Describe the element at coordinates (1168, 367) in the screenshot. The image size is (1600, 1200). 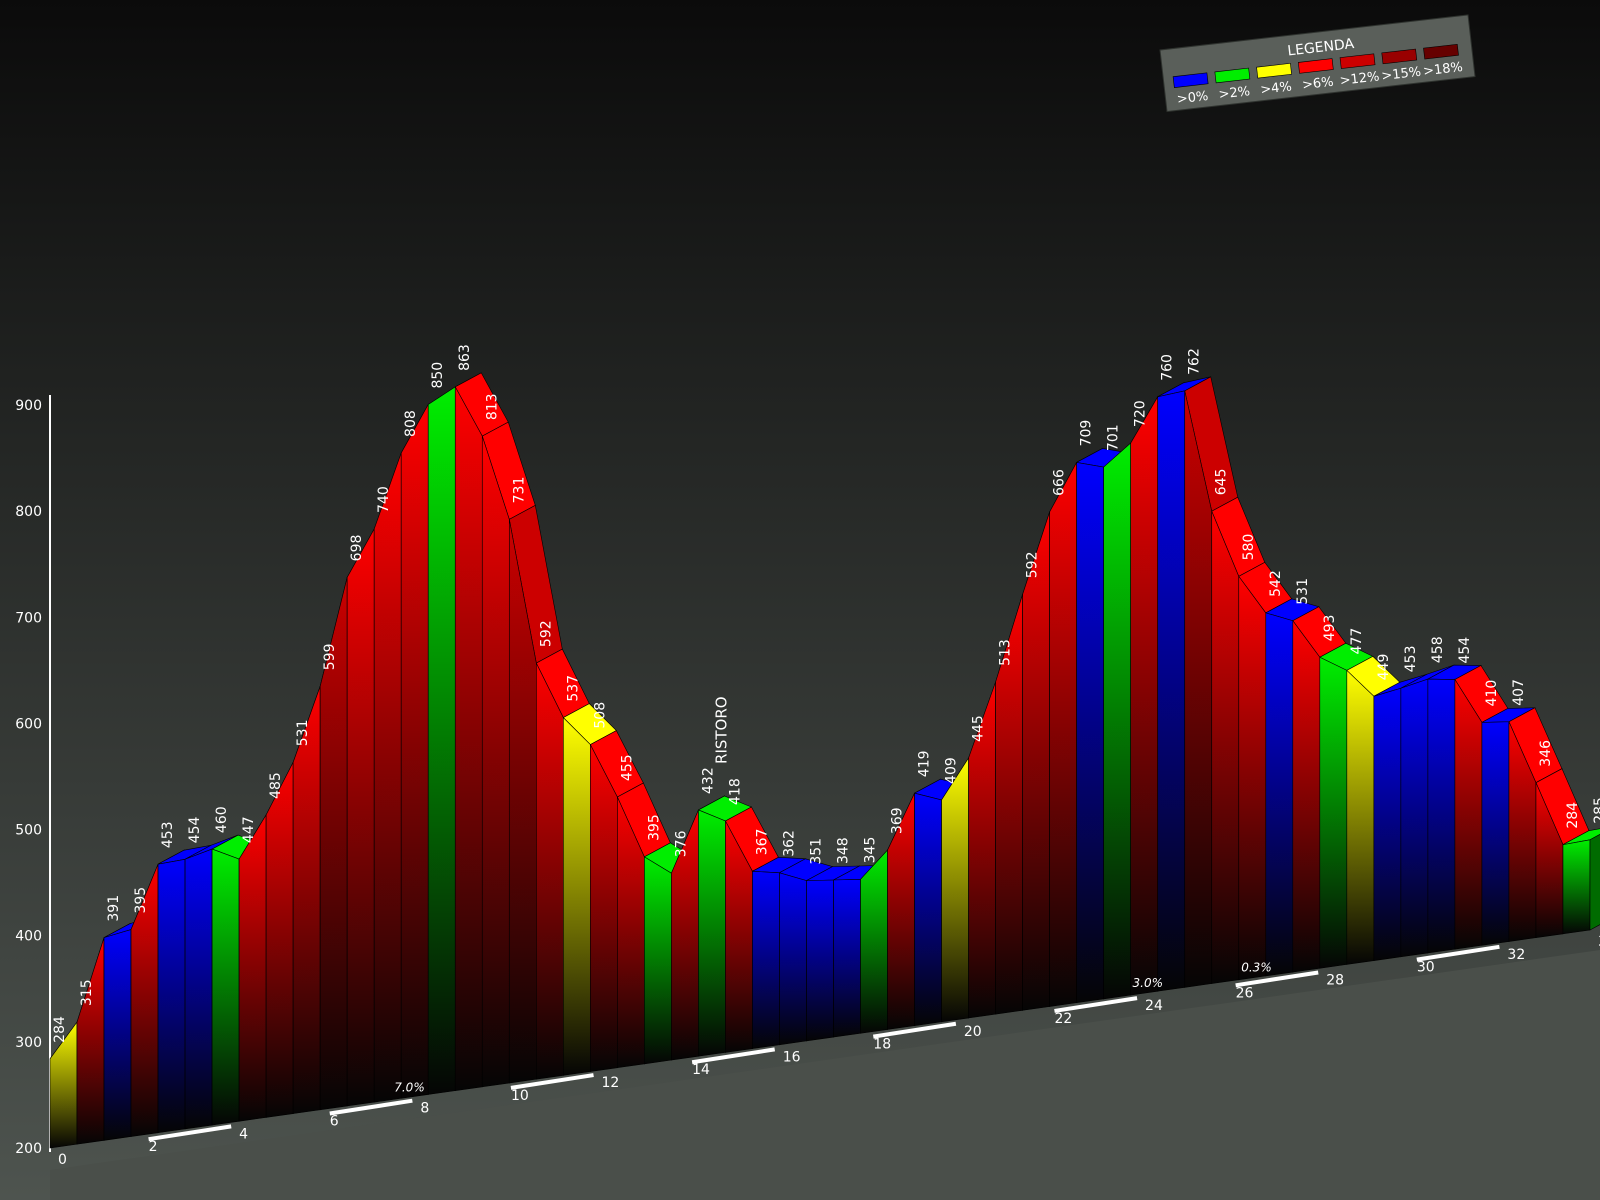
I see `elevation-label: 760` at that location.